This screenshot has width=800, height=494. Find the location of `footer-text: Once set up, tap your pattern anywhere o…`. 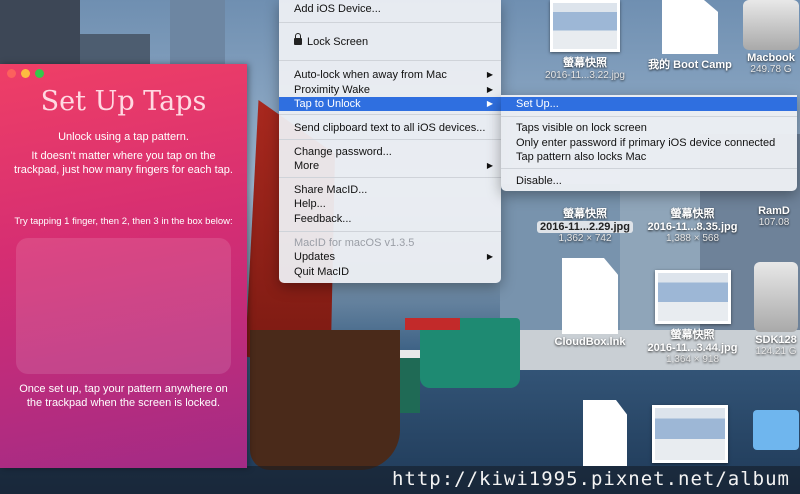

footer-text: Once set up, tap your pattern anywhere o… is located at coordinates (123, 396).